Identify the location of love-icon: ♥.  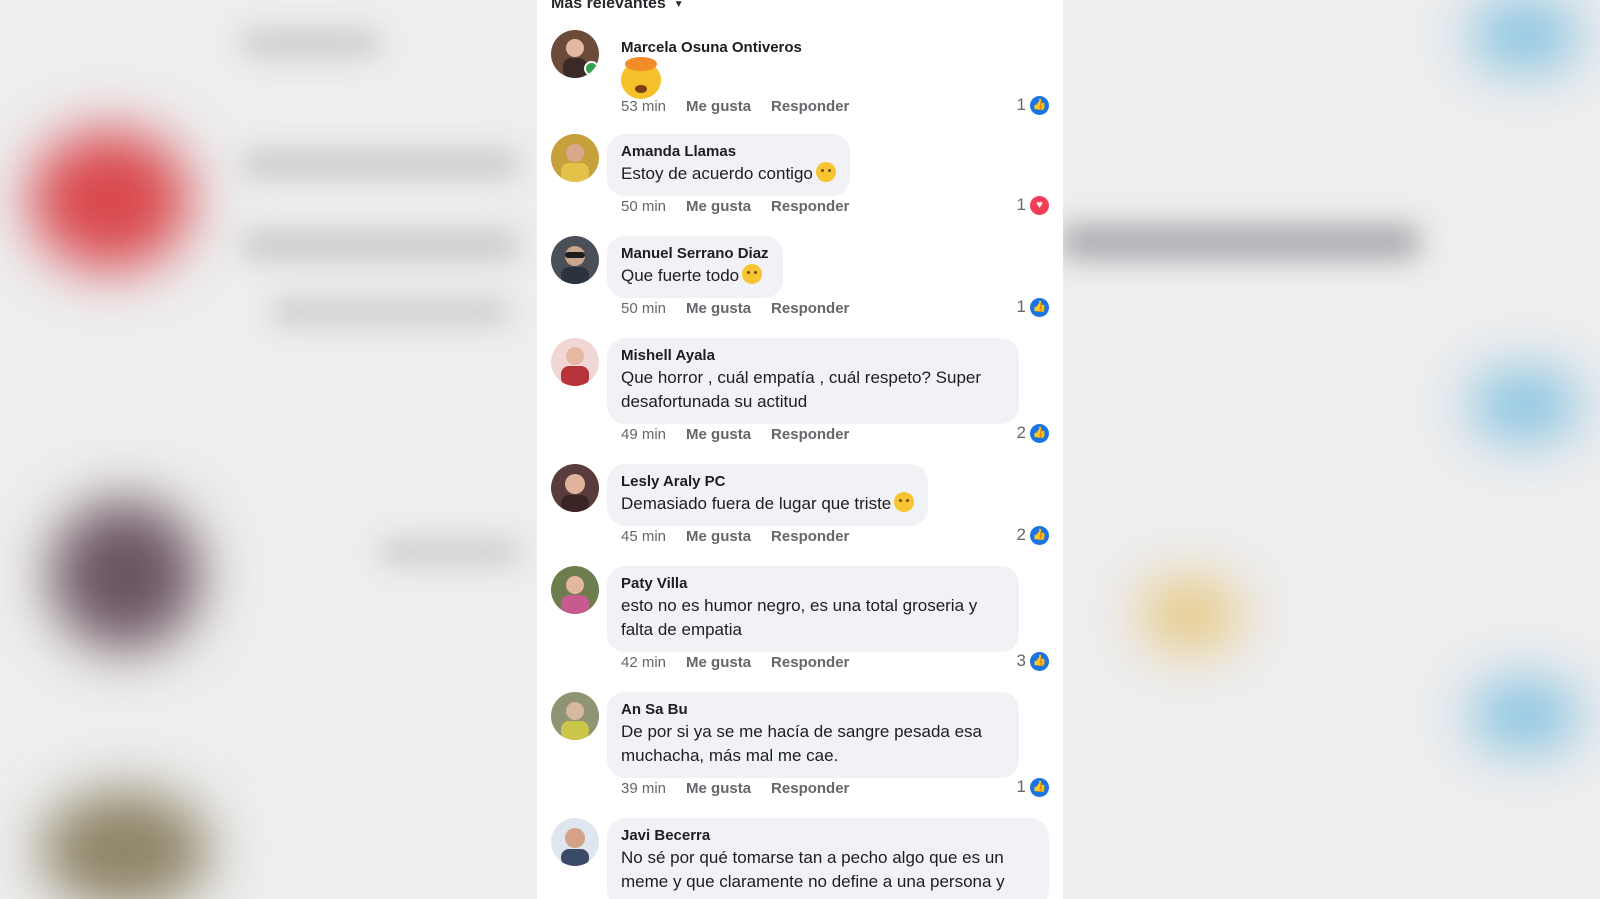
(1039, 205).